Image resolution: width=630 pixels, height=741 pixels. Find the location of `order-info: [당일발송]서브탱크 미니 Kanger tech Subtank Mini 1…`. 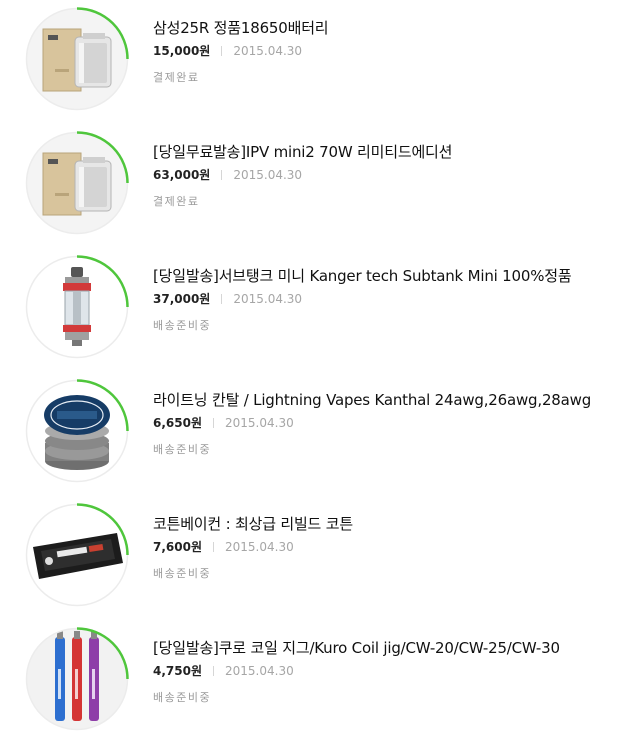

order-info: [당일발송]서브탱크 미니 Kanger tech Subtank Mini 1… is located at coordinates (388, 300).